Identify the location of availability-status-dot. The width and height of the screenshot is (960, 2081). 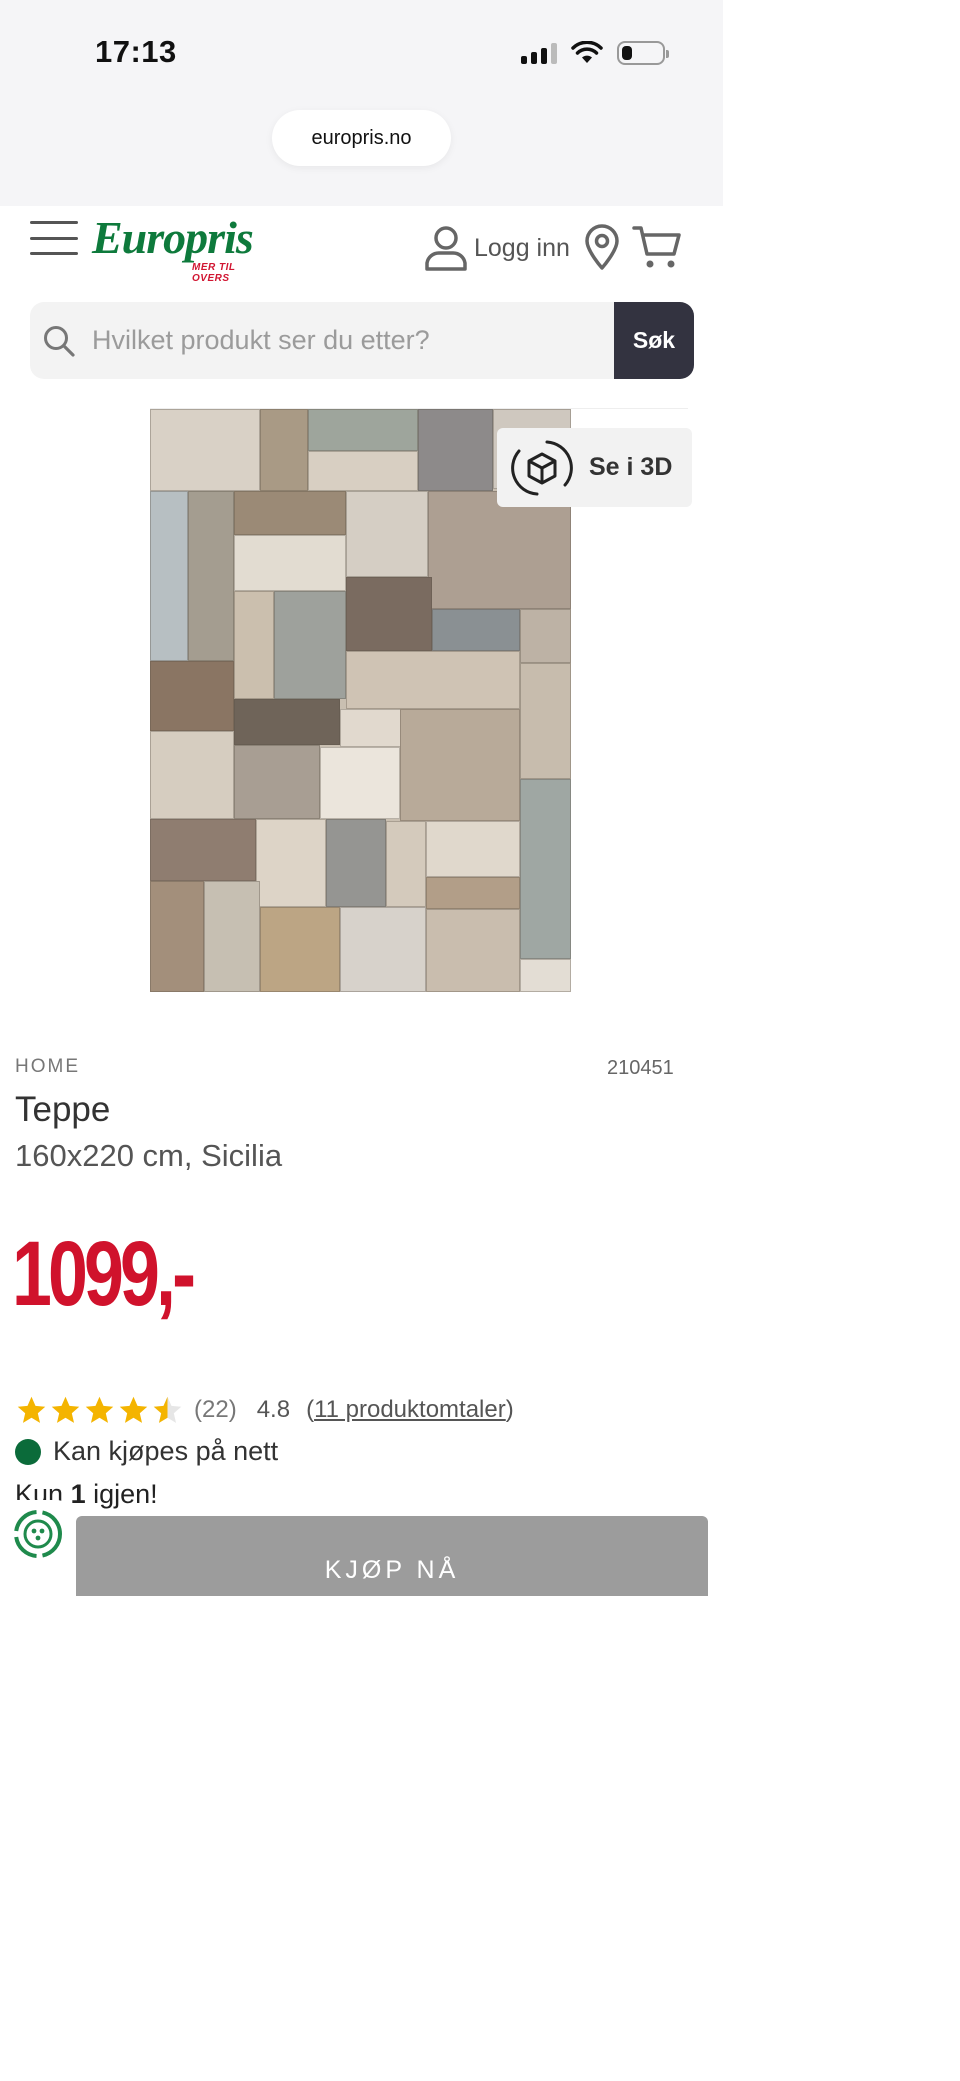
(28, 1451).